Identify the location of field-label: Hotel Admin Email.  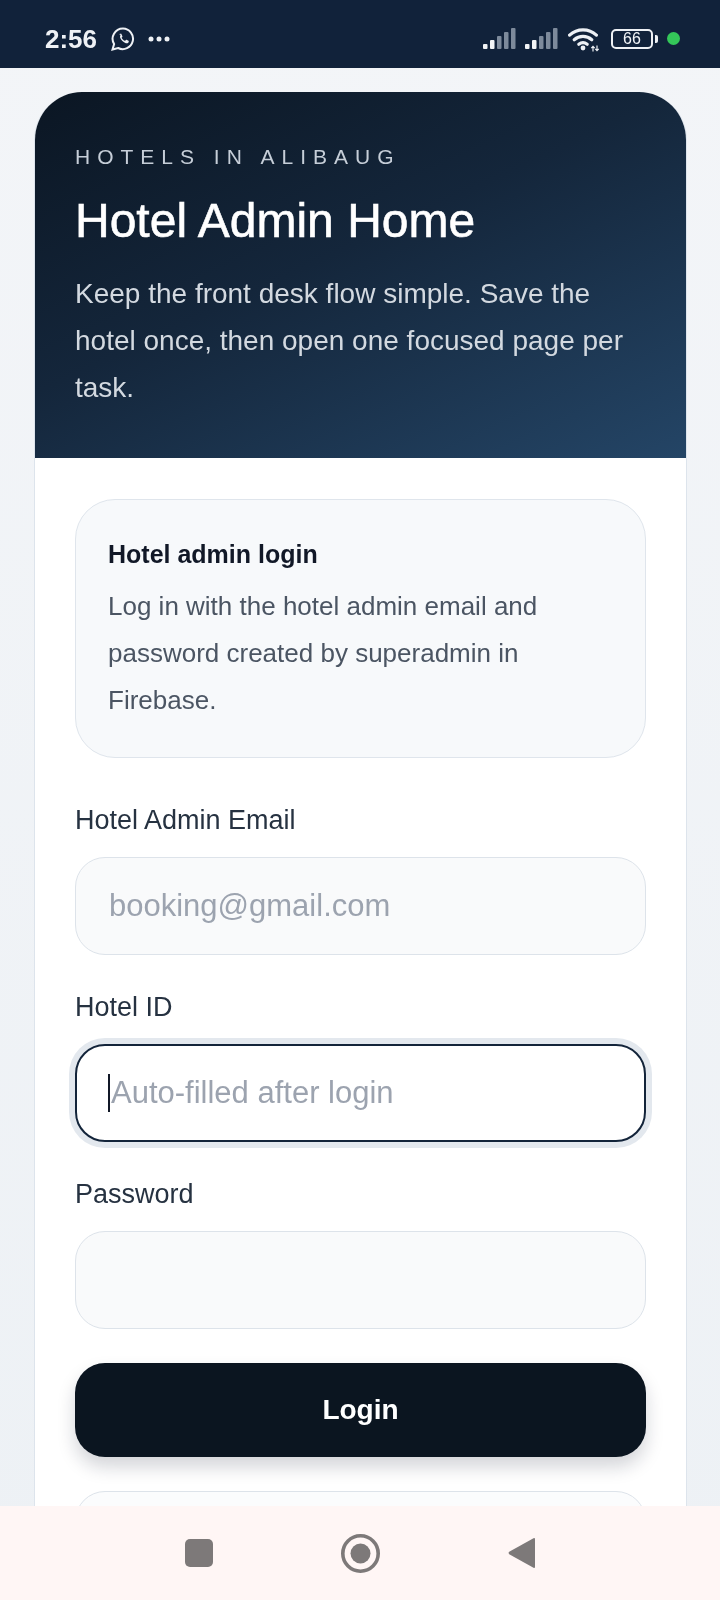
(186, 820).